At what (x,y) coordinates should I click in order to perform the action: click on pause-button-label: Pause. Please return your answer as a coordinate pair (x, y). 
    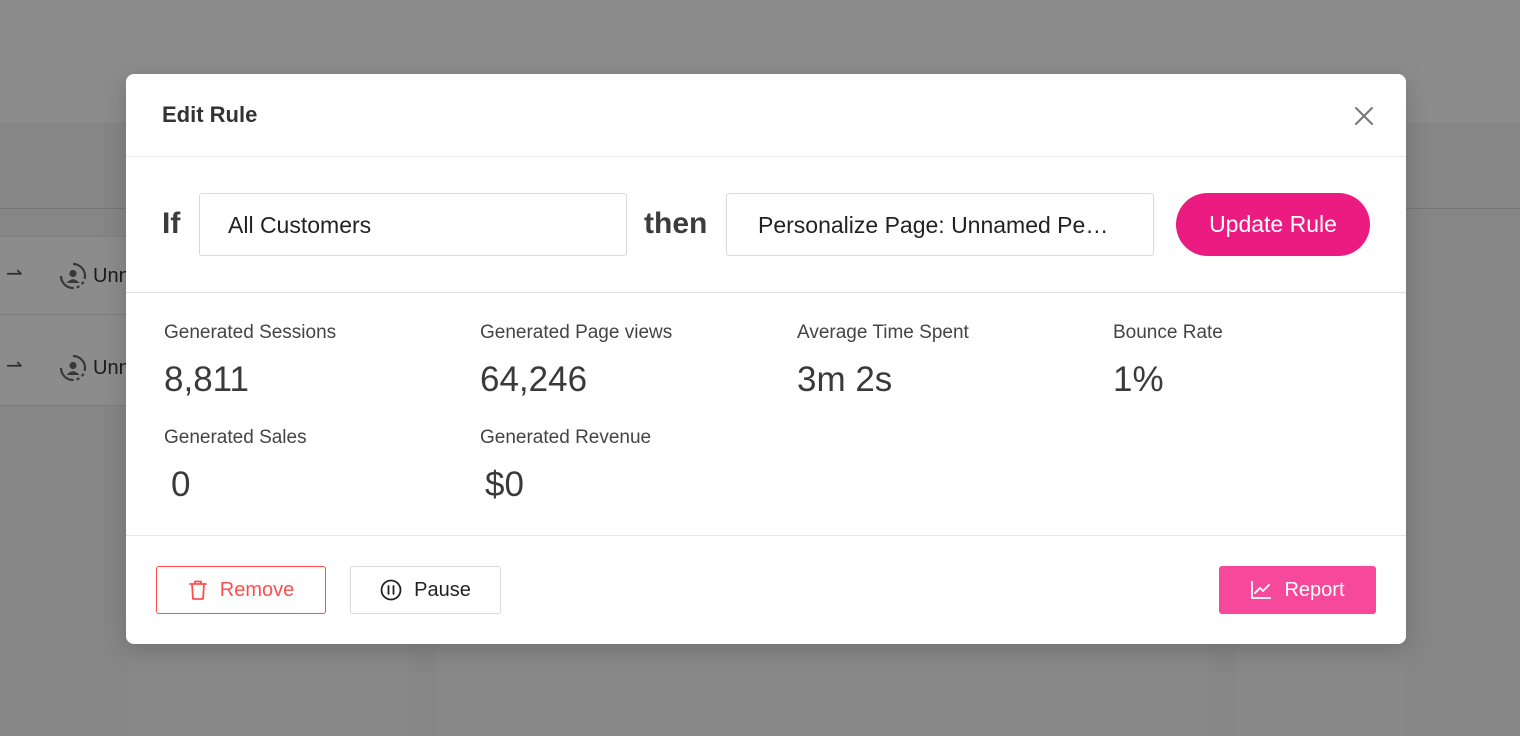
    Looking at the image, I should click on (442, 589).